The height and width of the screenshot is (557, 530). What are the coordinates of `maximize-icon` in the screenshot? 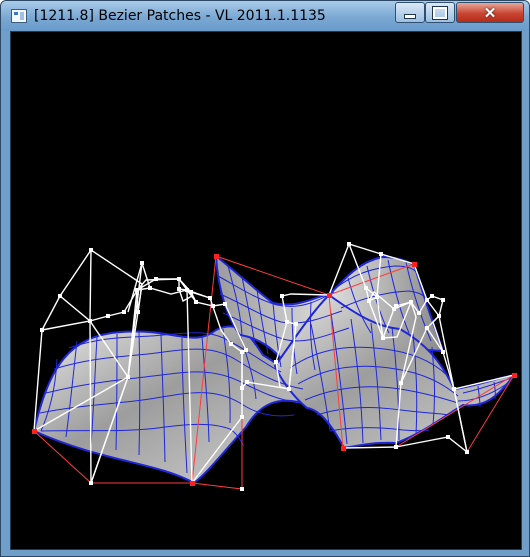 It's located at (440, 12).